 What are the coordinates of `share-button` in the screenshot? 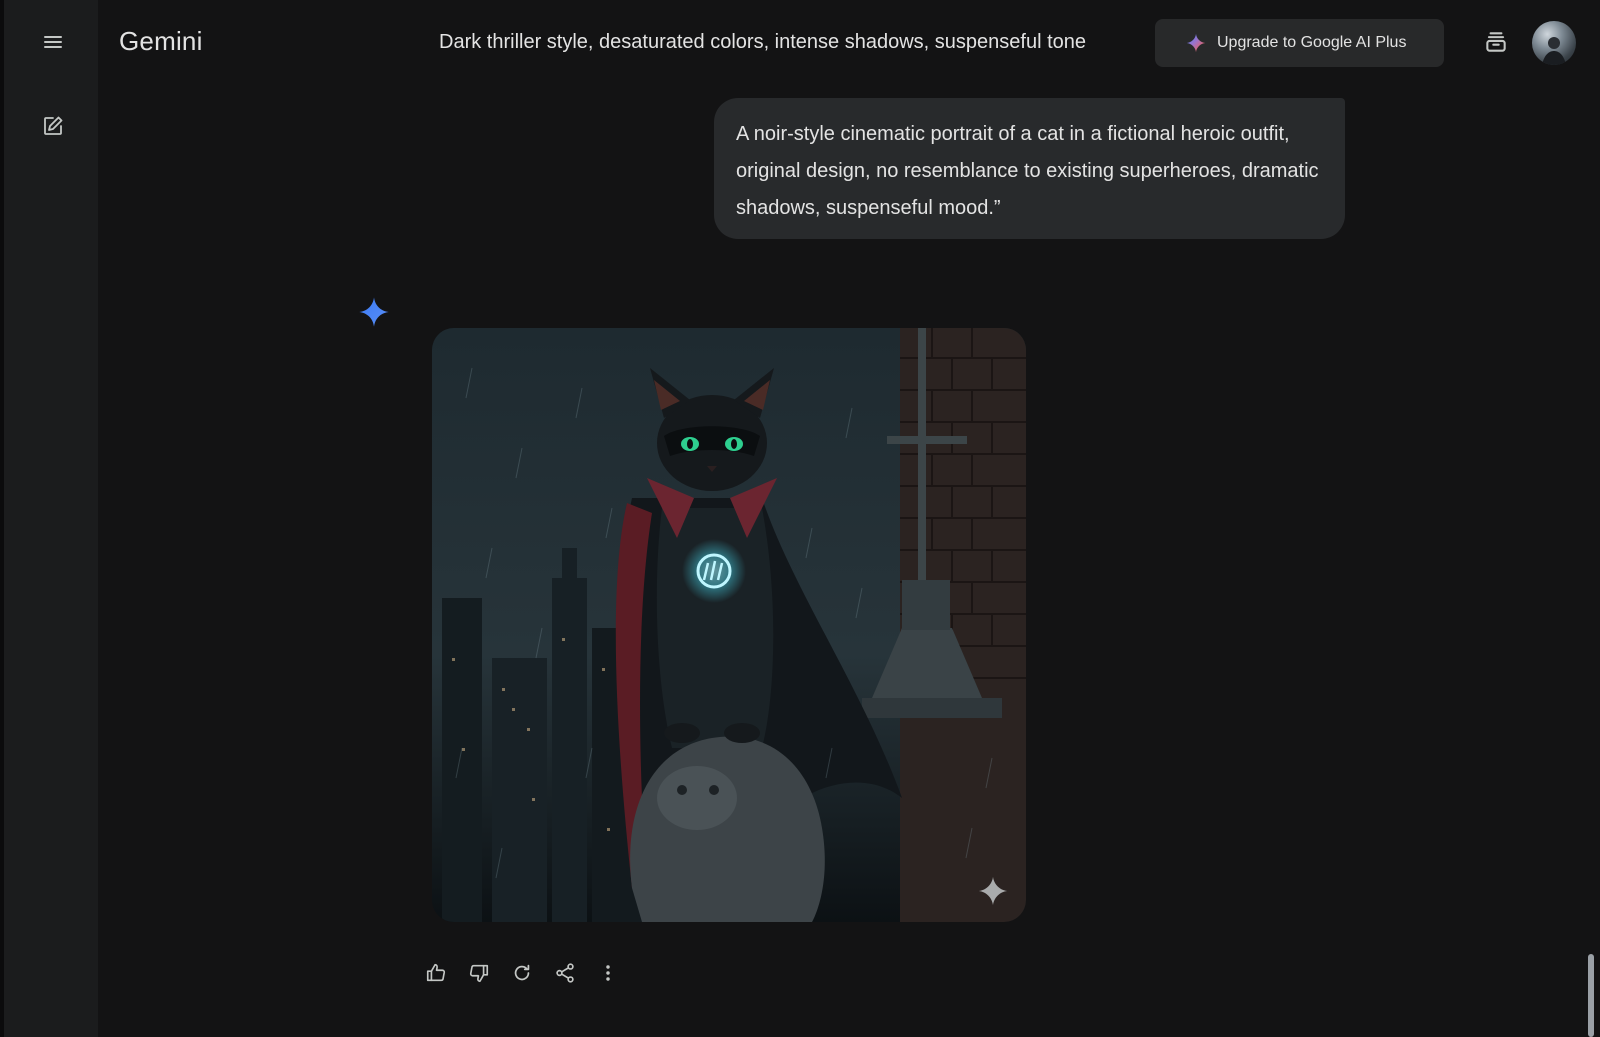 It's located at (565, 973).